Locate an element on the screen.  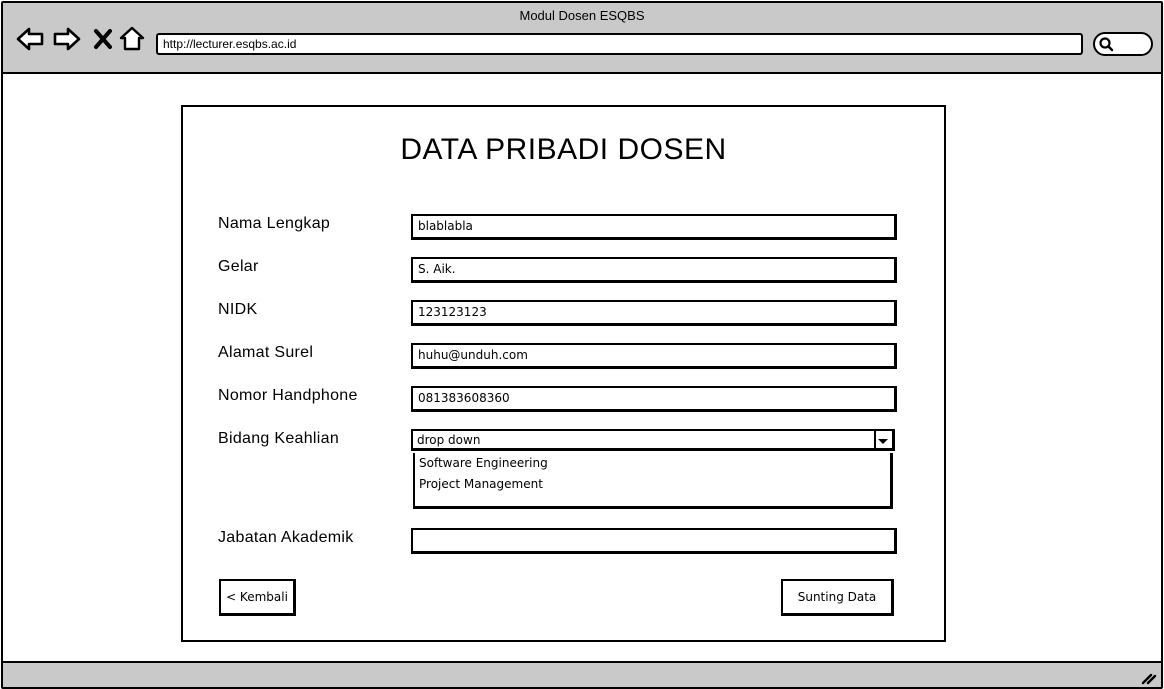
chevron-down-icon is located at coordinates (883, 441).